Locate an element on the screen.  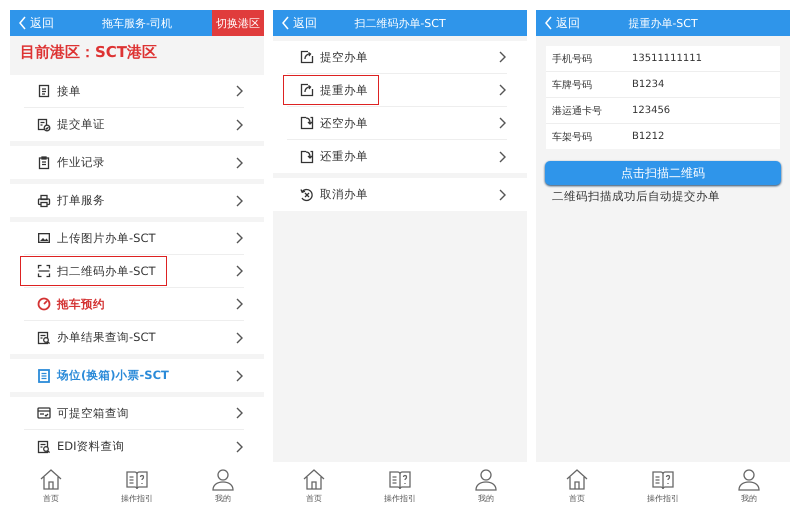
cancel-clock-icon is located at coordinates (307, 195).